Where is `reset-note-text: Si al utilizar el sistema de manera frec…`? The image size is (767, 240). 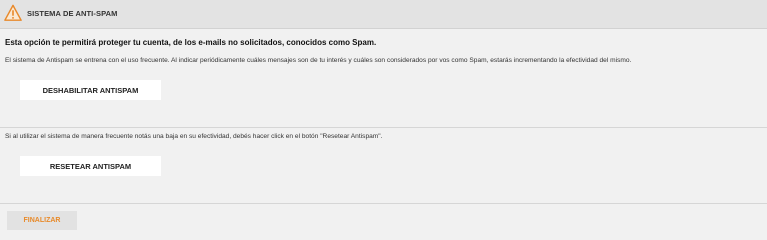
reset-note-text: Si al utilizar el sistema de manera frec… is located at coordinates (194, 136).